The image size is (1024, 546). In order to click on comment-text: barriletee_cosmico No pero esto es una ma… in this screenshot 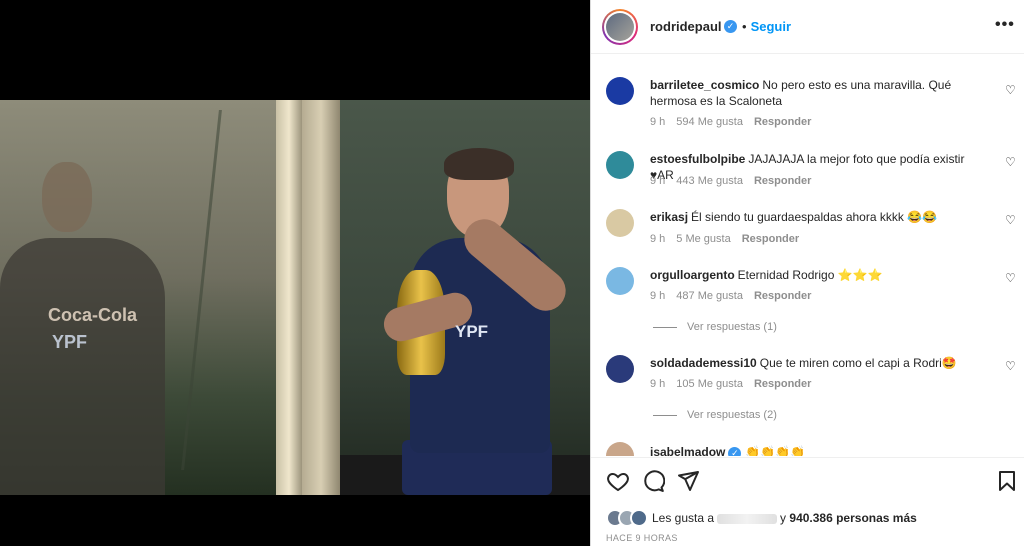, I will do `click(820, 93)`.